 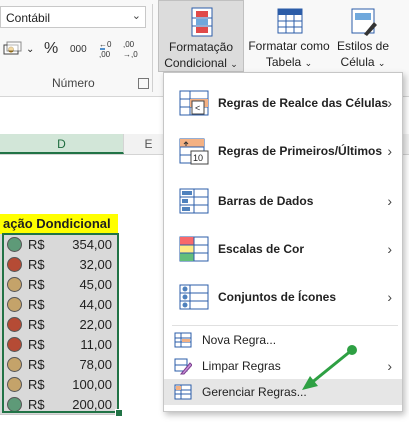 What do you see at coordinates (143, 83) in the screenshot?
I see `dialog-launcher-icon` at bounding box center [143, 83].